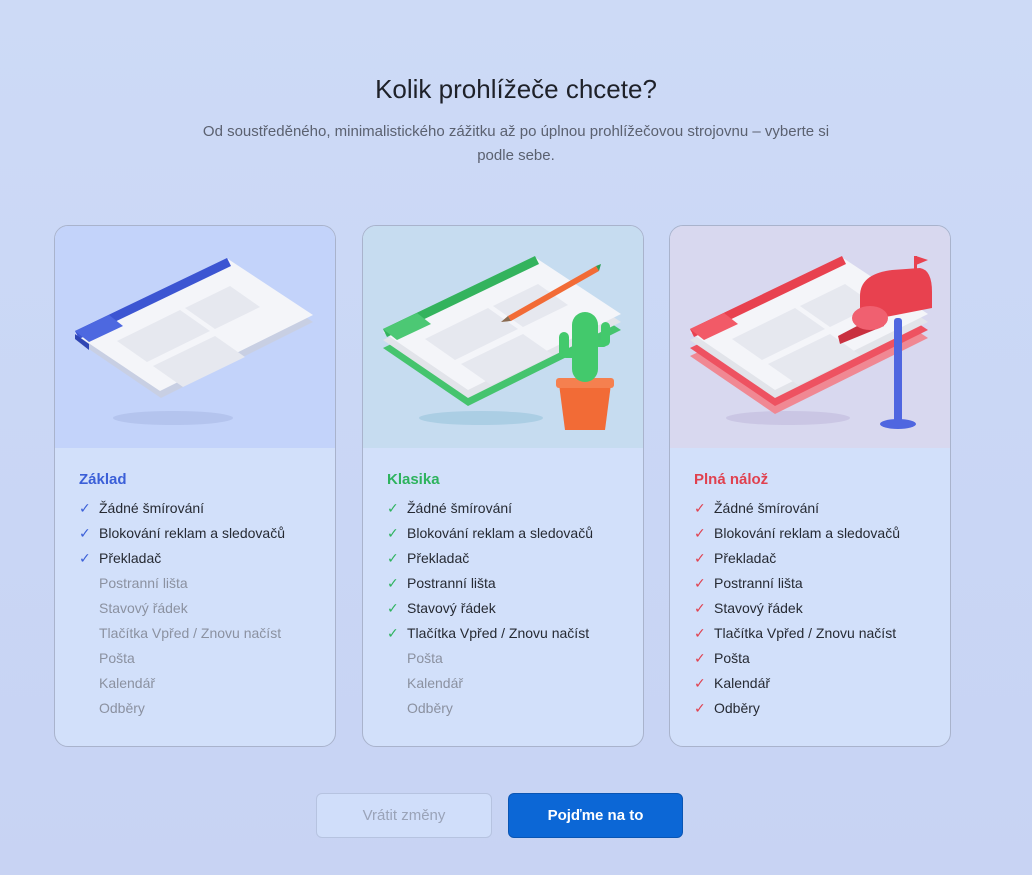  Describe the element at coordinates (731, 479) in the screenshot. I see `plan-name: Plná nálož` at that location.